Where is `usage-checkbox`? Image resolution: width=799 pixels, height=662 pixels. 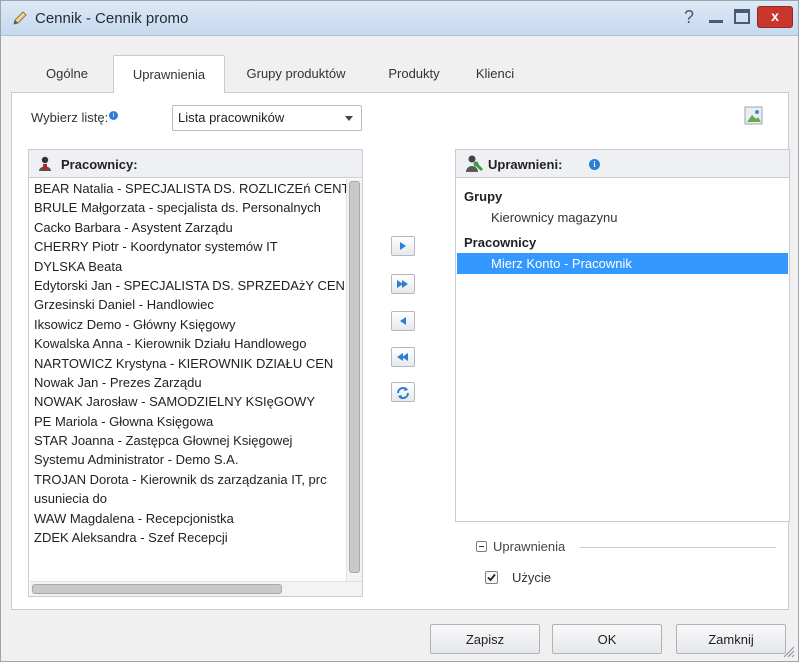
usage-checkbox is located at coordinates (491, 577).